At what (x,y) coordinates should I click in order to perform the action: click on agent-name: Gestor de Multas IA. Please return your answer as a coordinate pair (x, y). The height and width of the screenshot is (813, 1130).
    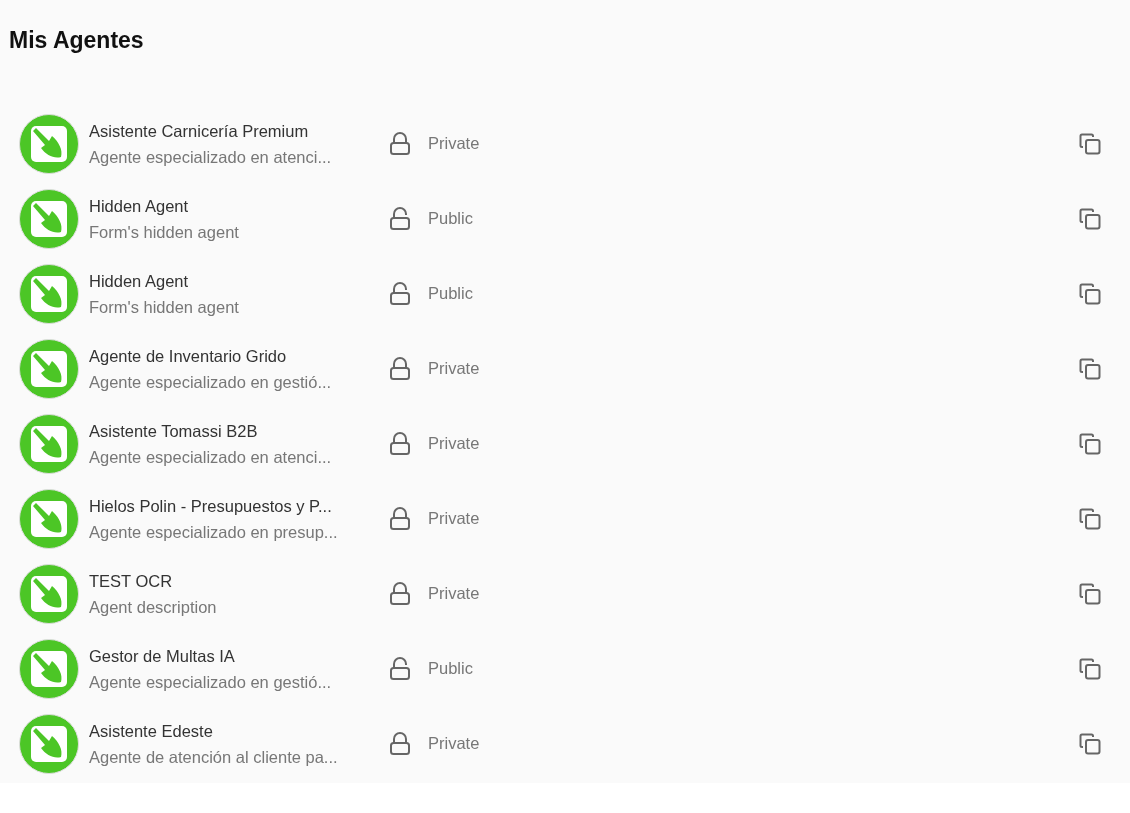
    Looking at the image, I should click on (162, 656).